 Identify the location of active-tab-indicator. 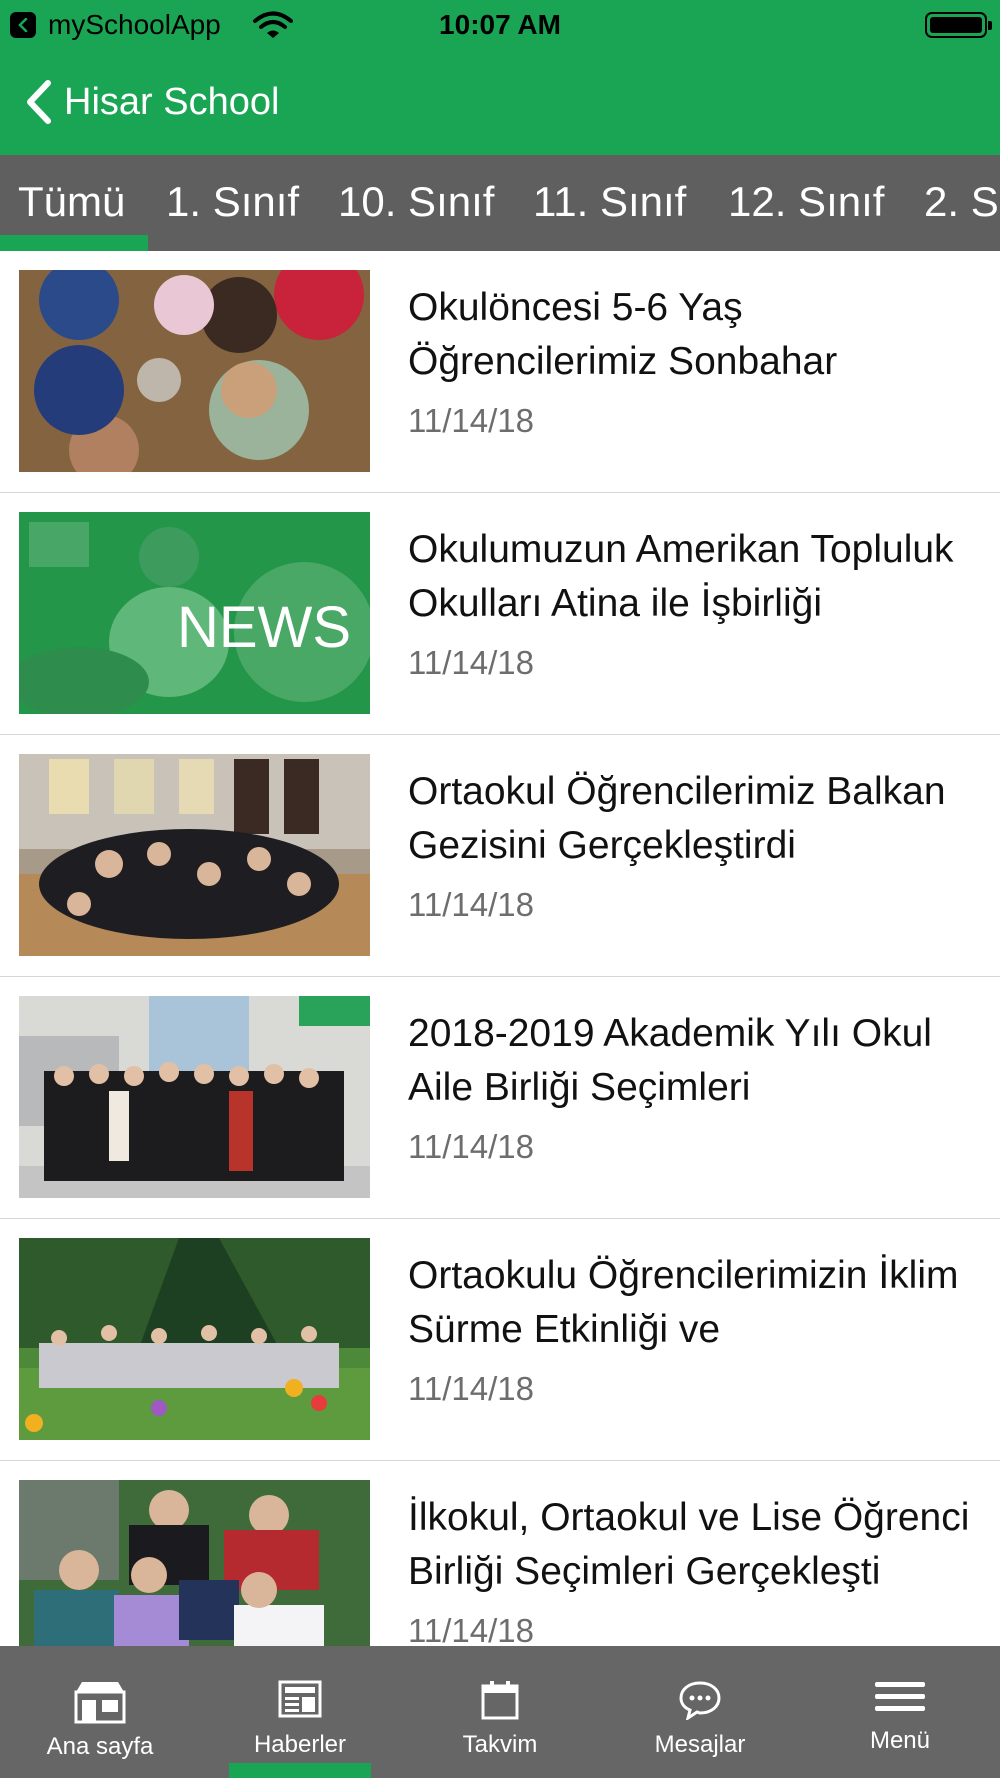
(74, 243).